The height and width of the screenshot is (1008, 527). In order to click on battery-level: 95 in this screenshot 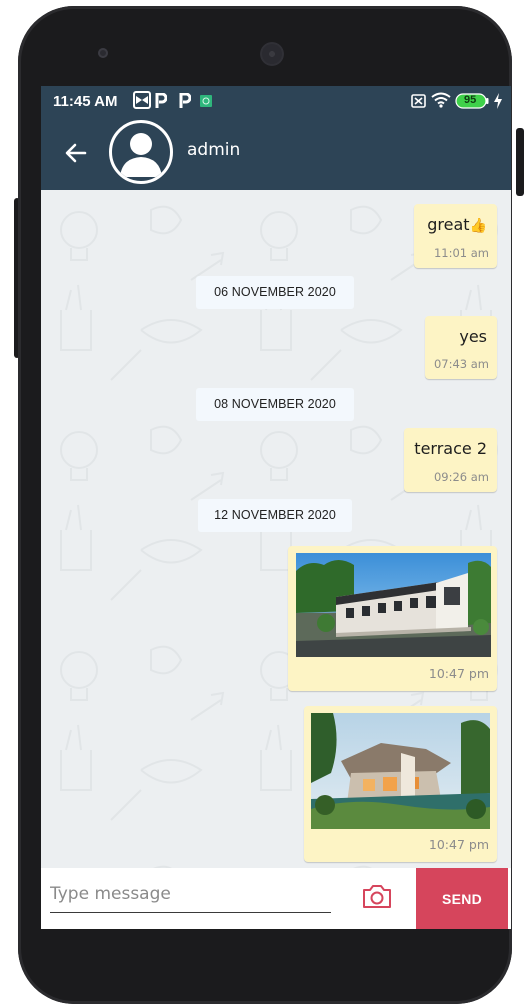, I will do `click(470, 100)`.